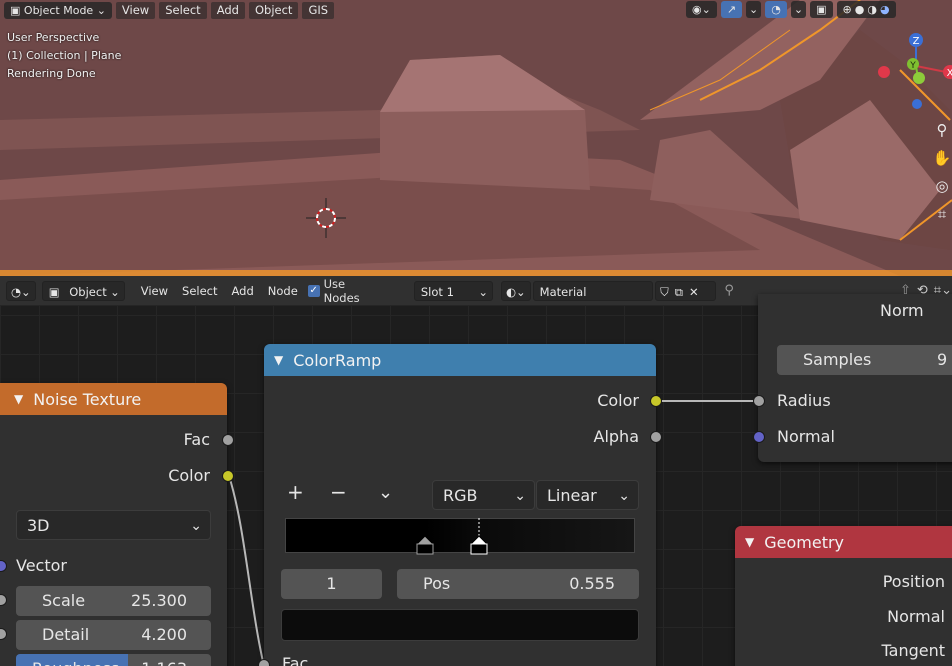  I want to click on roughness-value: 1.163, so click(164, 660).